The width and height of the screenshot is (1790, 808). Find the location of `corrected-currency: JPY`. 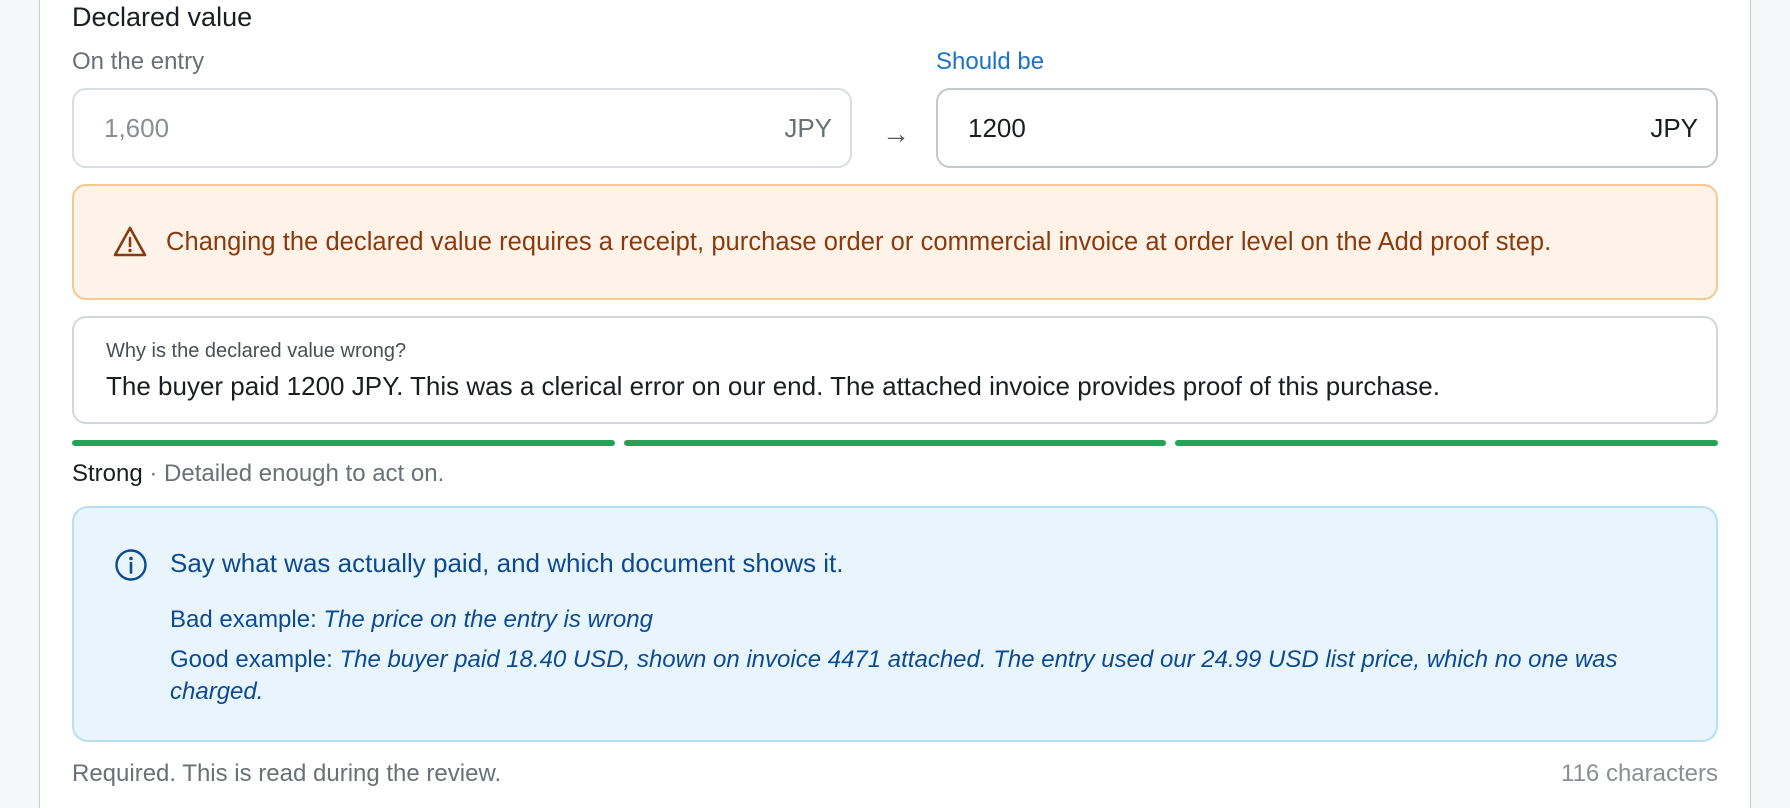

corrected-currency: JPY is located at coordinates (1674, 127).